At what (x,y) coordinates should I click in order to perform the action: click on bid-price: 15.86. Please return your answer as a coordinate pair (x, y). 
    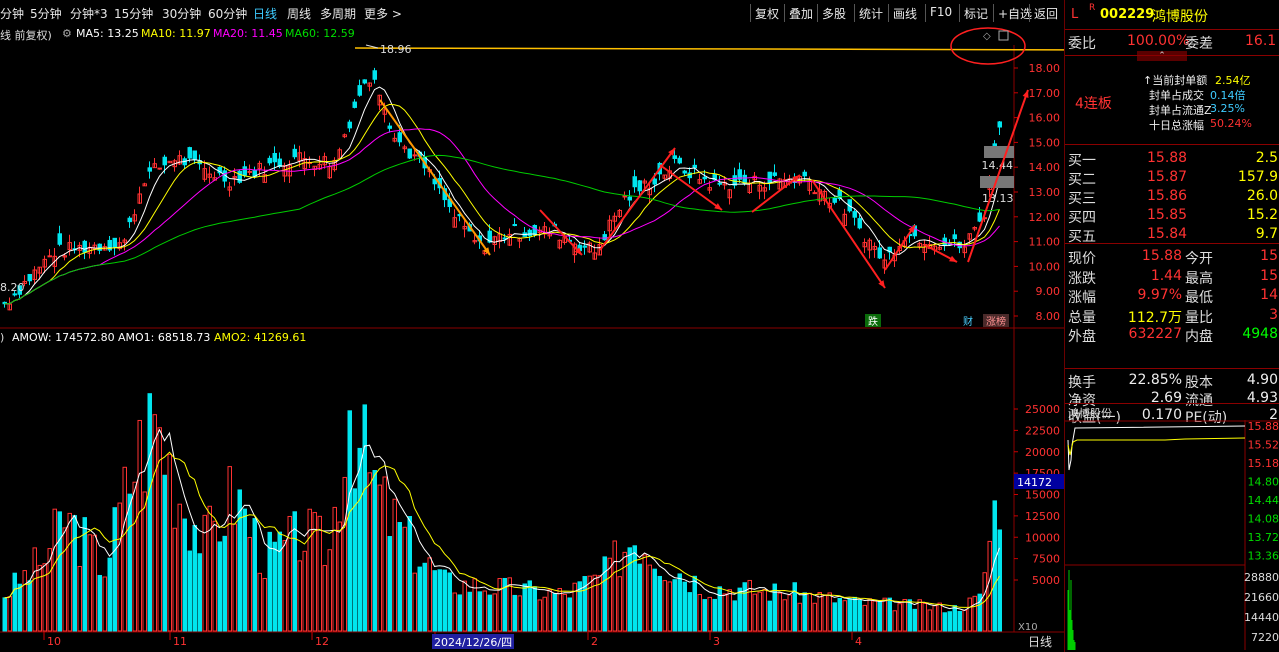
    Looking at the image, I should click on (1167, 196).